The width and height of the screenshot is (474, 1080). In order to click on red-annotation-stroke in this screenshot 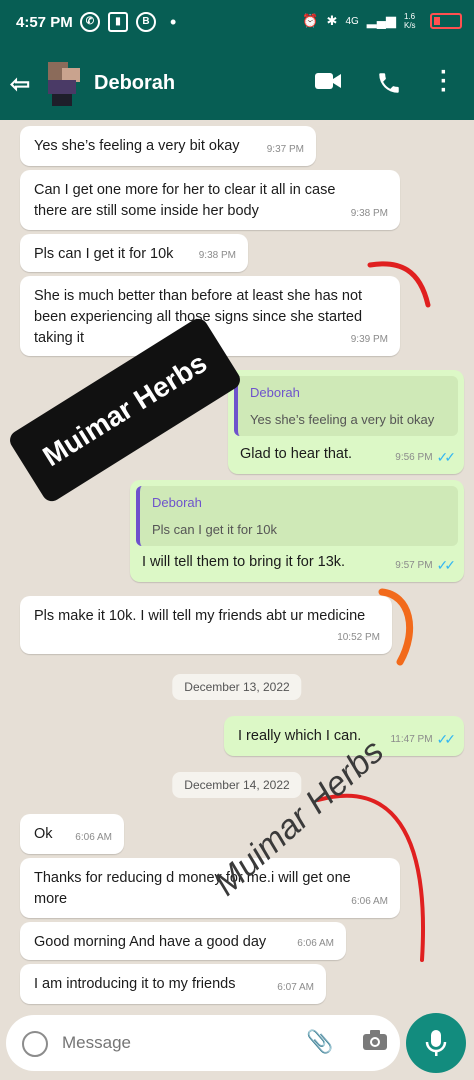, I will do `click(399, 284)`.